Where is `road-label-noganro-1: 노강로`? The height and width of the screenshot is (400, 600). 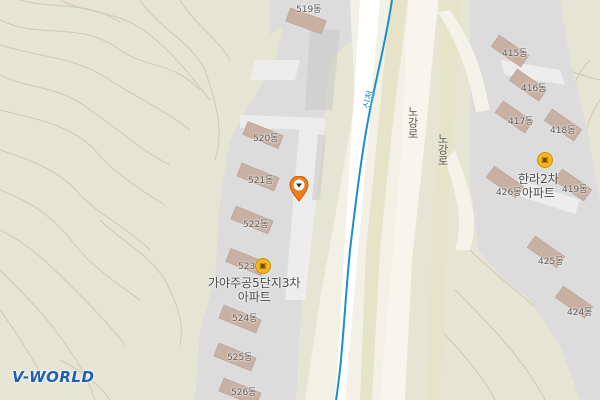
road-label-noganro-1: 노강로 is located at coordinates (412, 122).